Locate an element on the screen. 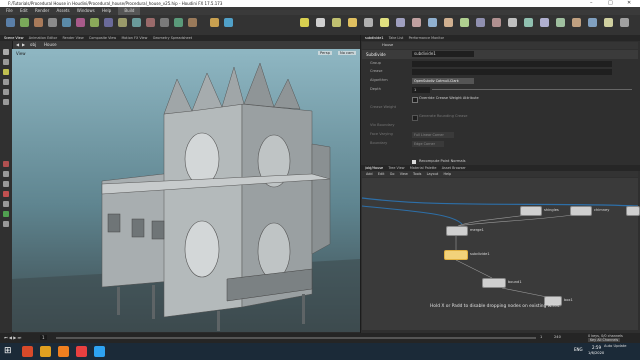 Image resolution: width=640 pixels, height=360 pixels. tab-performance-monitor: Performance Monitor is located at coordinates (426, 38).